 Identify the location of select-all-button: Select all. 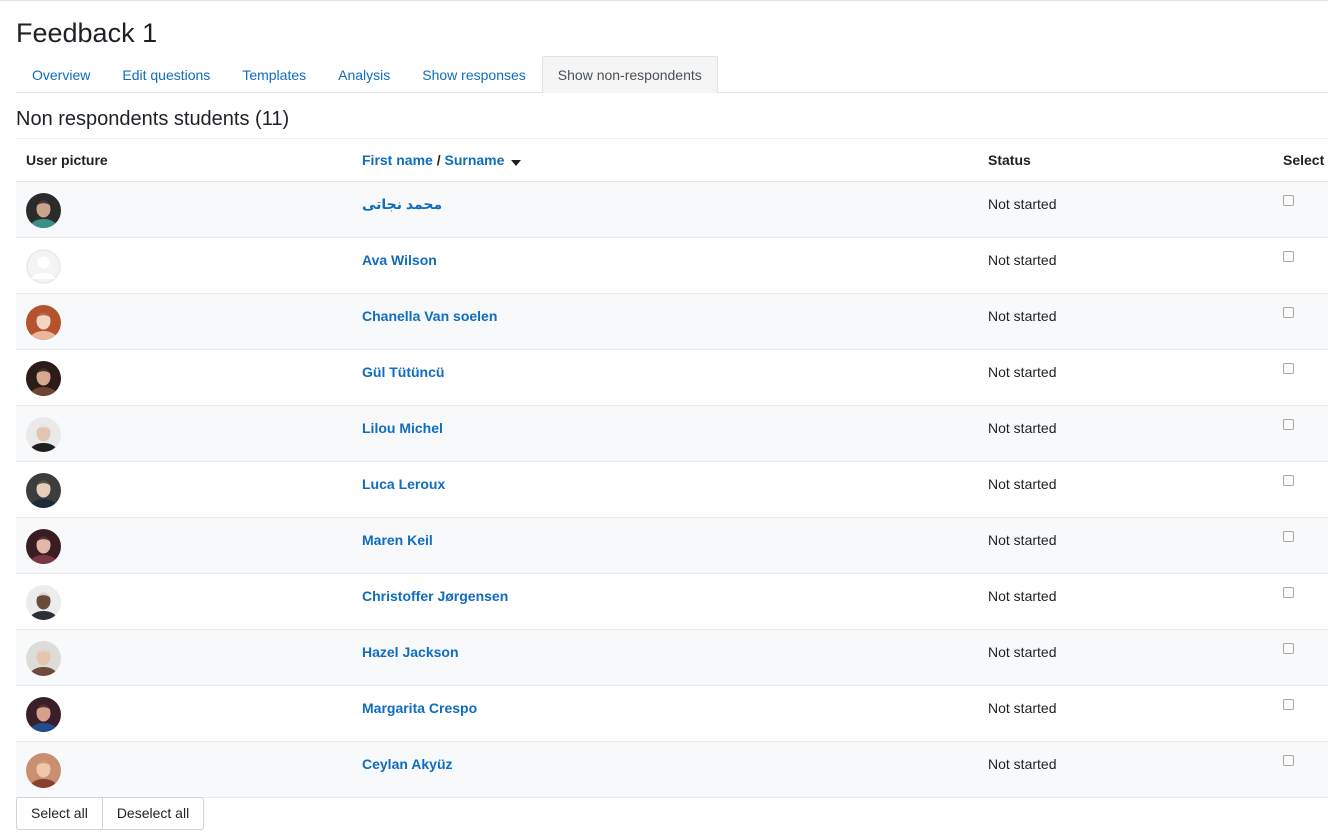
(59, 813).